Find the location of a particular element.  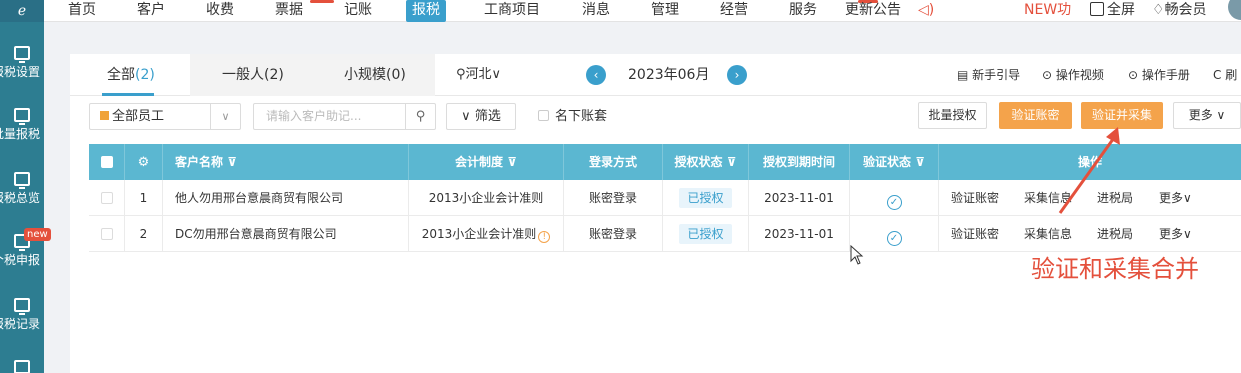

tab-all: 全部(2) is located at coordinates (131, 75).